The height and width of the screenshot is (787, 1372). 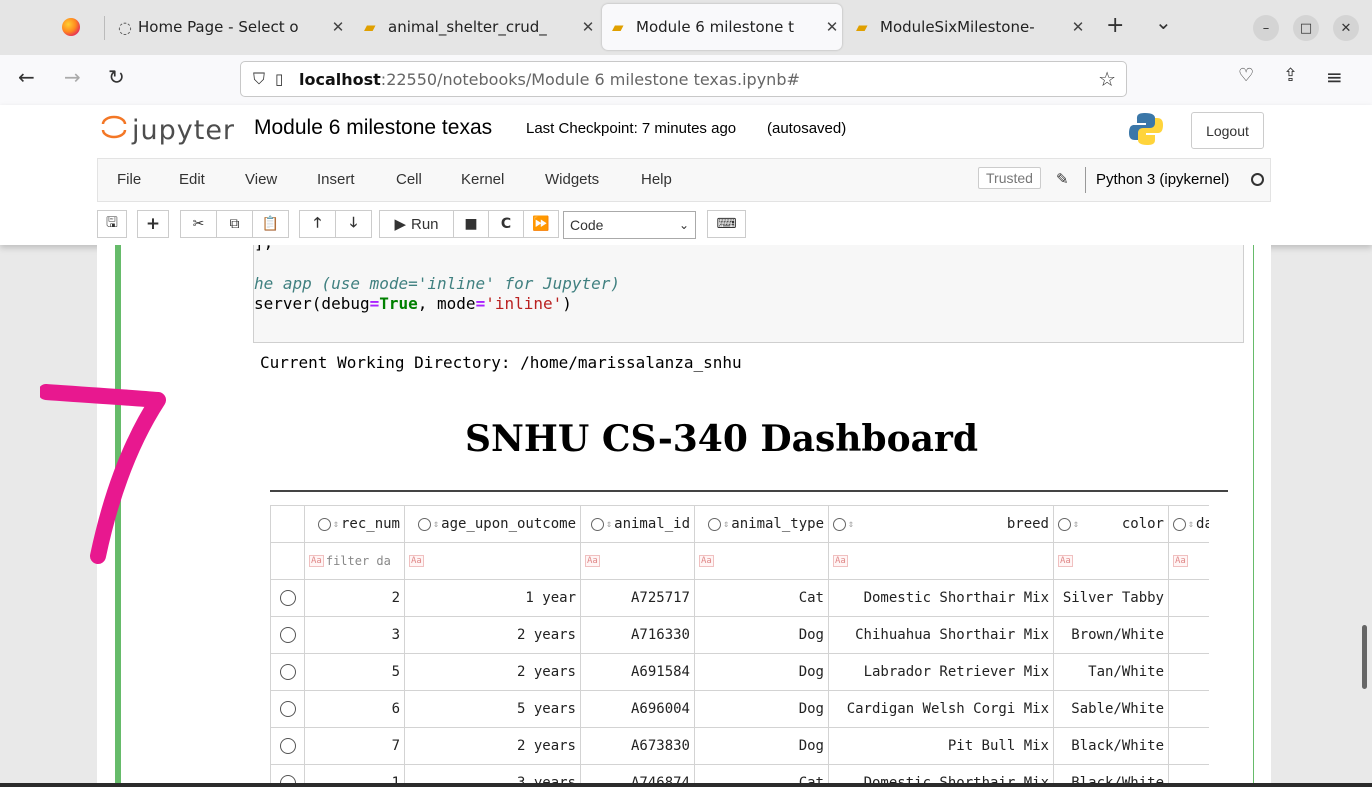 I want to click on tab-module-6-milestone: ▰ Module 6 milestone t ✕, so click(x=722, y=27).